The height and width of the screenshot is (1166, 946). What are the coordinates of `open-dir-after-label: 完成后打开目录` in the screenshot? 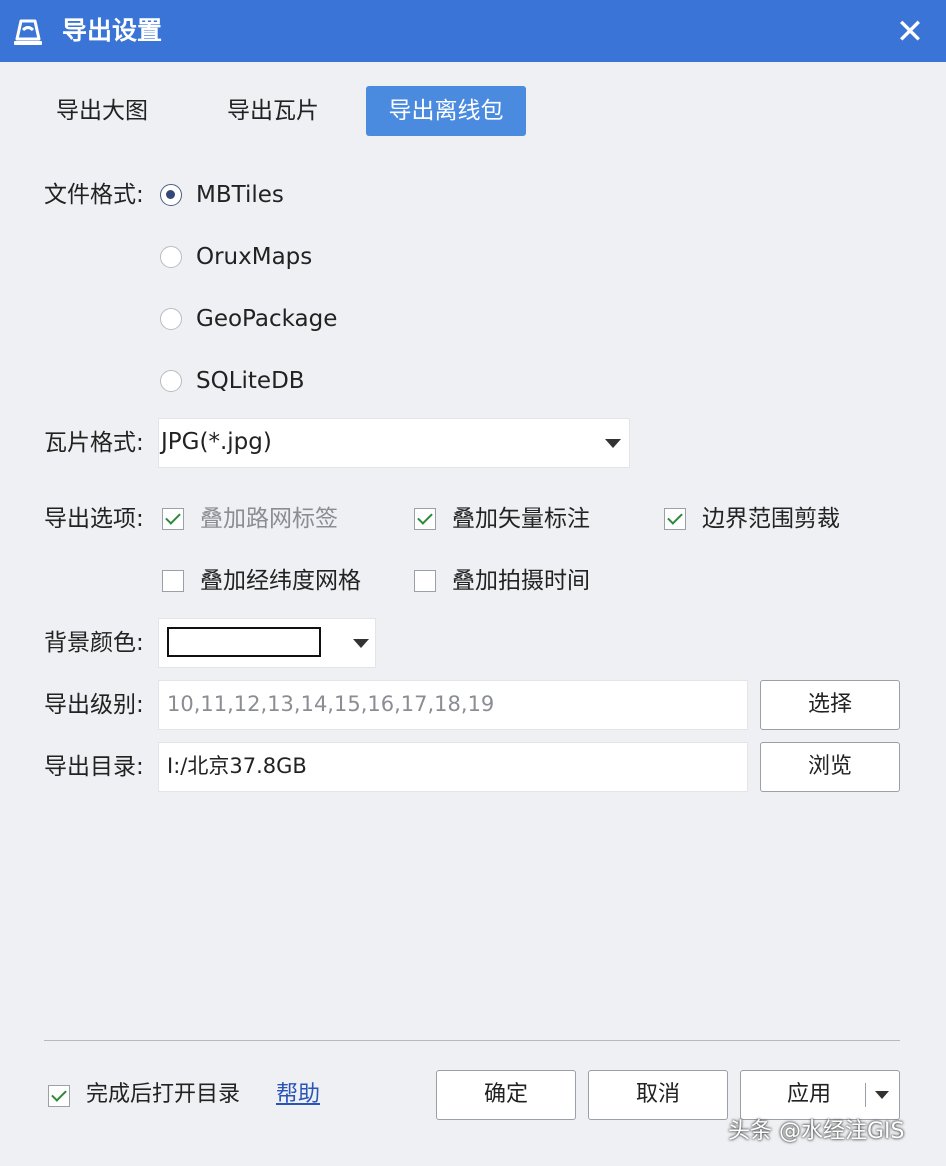 It's located at (163, 1095).